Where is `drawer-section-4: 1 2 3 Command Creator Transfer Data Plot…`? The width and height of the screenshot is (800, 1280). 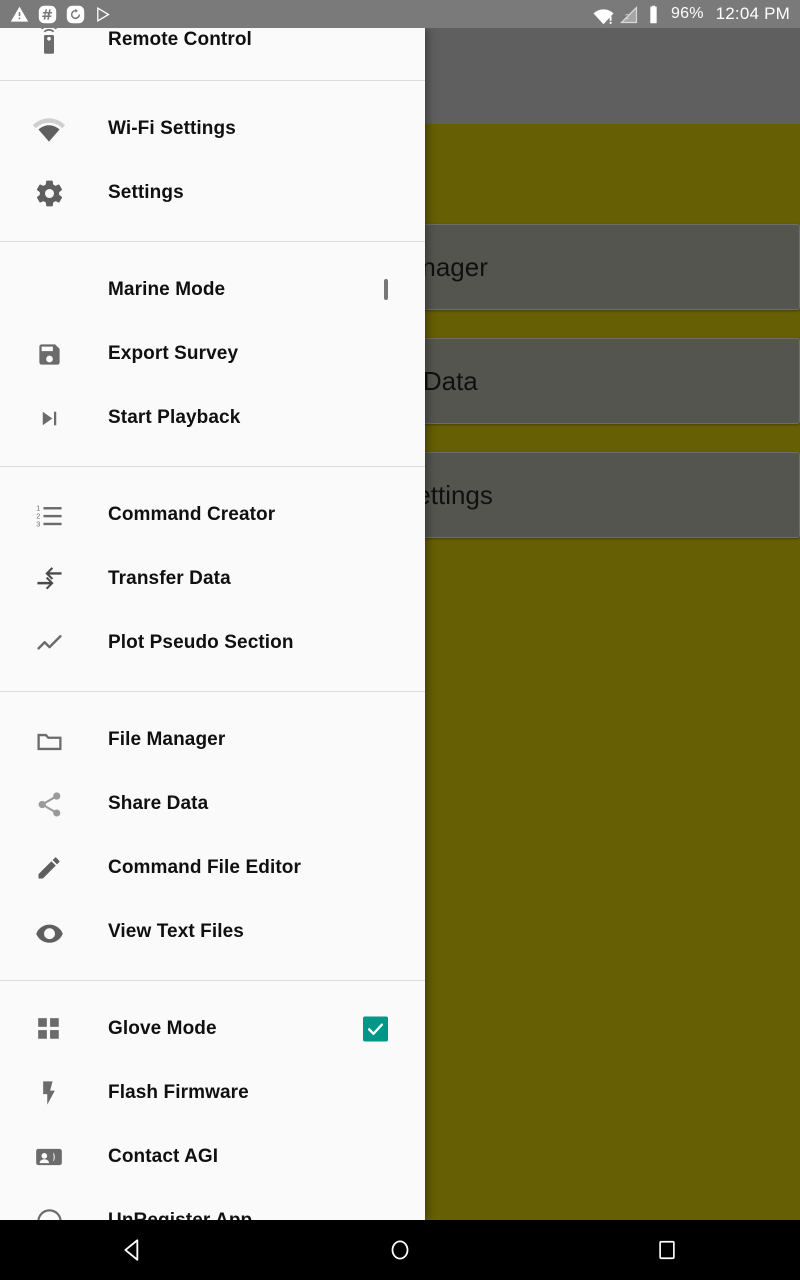 drawer-section-4: 1 2 3 Command Creator Transfer Data Plot… is located at coordinates (212, 579).